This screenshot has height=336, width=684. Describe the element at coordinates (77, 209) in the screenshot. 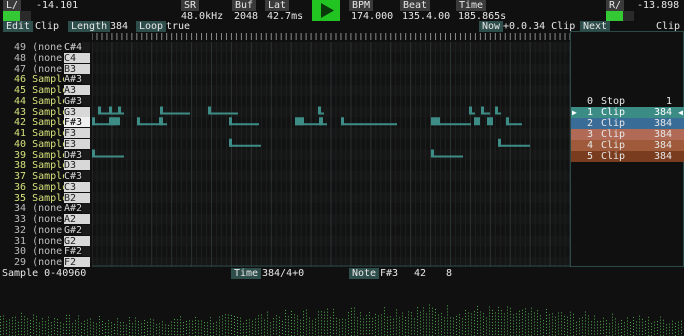

I see `piano-key: A#2` at that location.